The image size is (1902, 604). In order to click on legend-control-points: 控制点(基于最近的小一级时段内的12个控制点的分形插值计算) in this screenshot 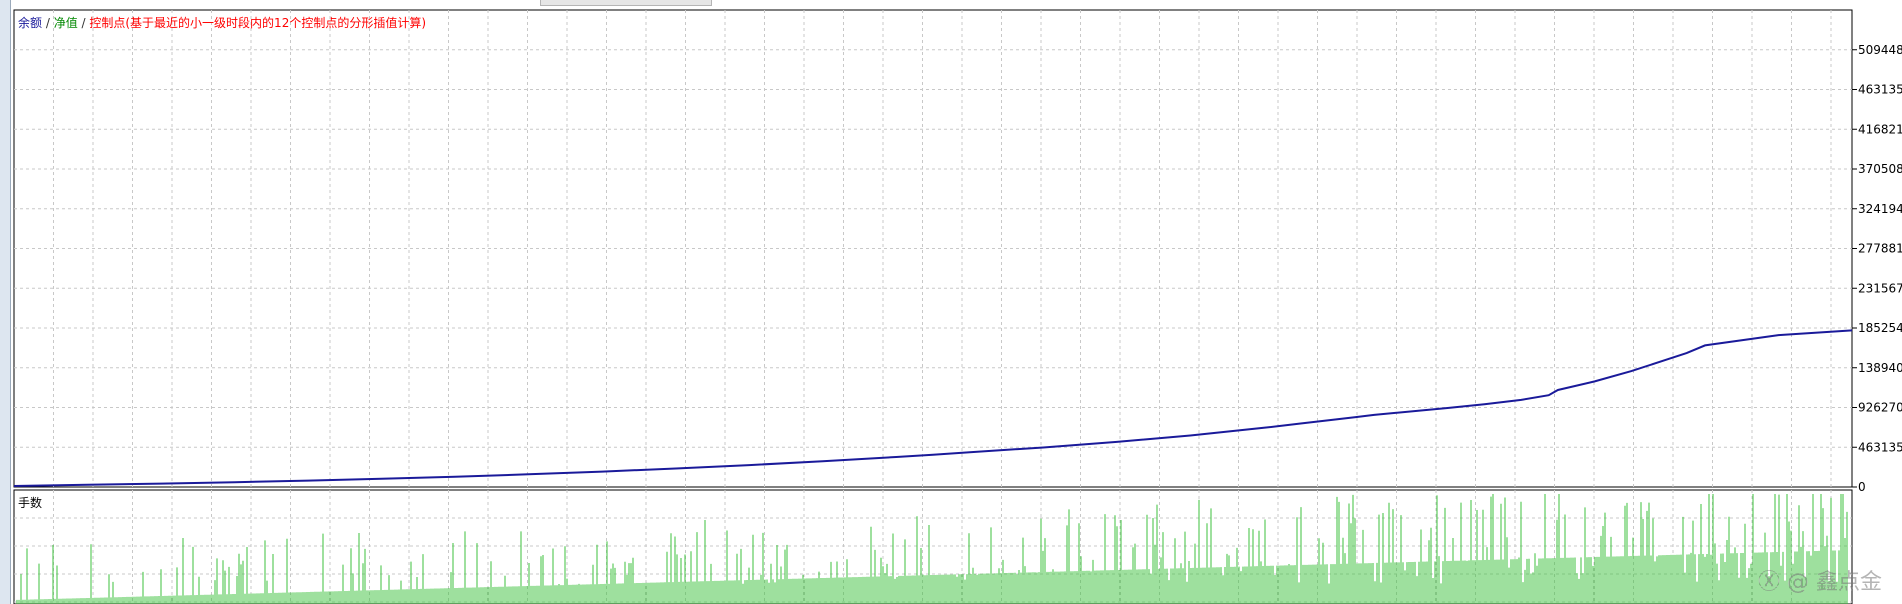, I will do `click(258, 23)`.